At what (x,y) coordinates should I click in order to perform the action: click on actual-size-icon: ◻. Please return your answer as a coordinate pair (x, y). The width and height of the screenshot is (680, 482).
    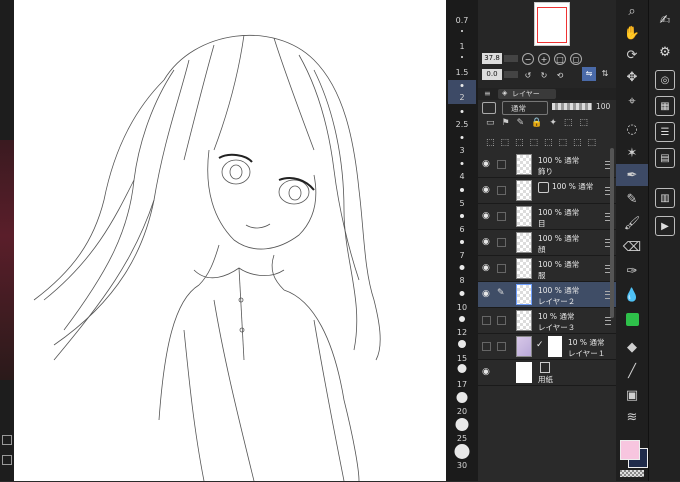
    Looking at the image, I should click on (576, 59).